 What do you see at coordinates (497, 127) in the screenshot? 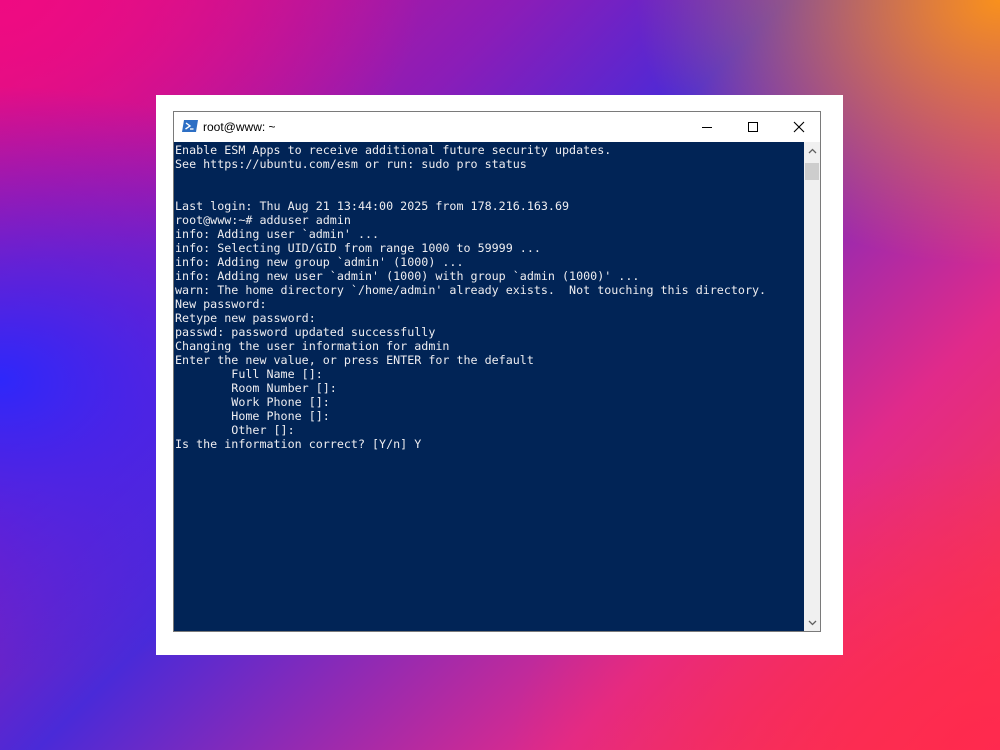
I see `title-bar: root@www: ~` at bounding box center [497, 127].